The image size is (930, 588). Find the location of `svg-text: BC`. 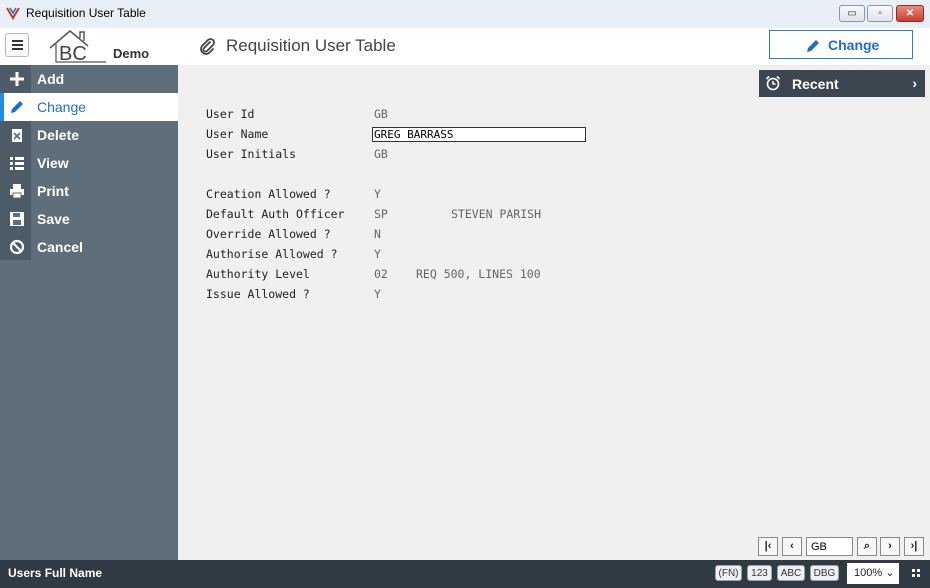

svg-text: BC is located at coordinates (73, 53).